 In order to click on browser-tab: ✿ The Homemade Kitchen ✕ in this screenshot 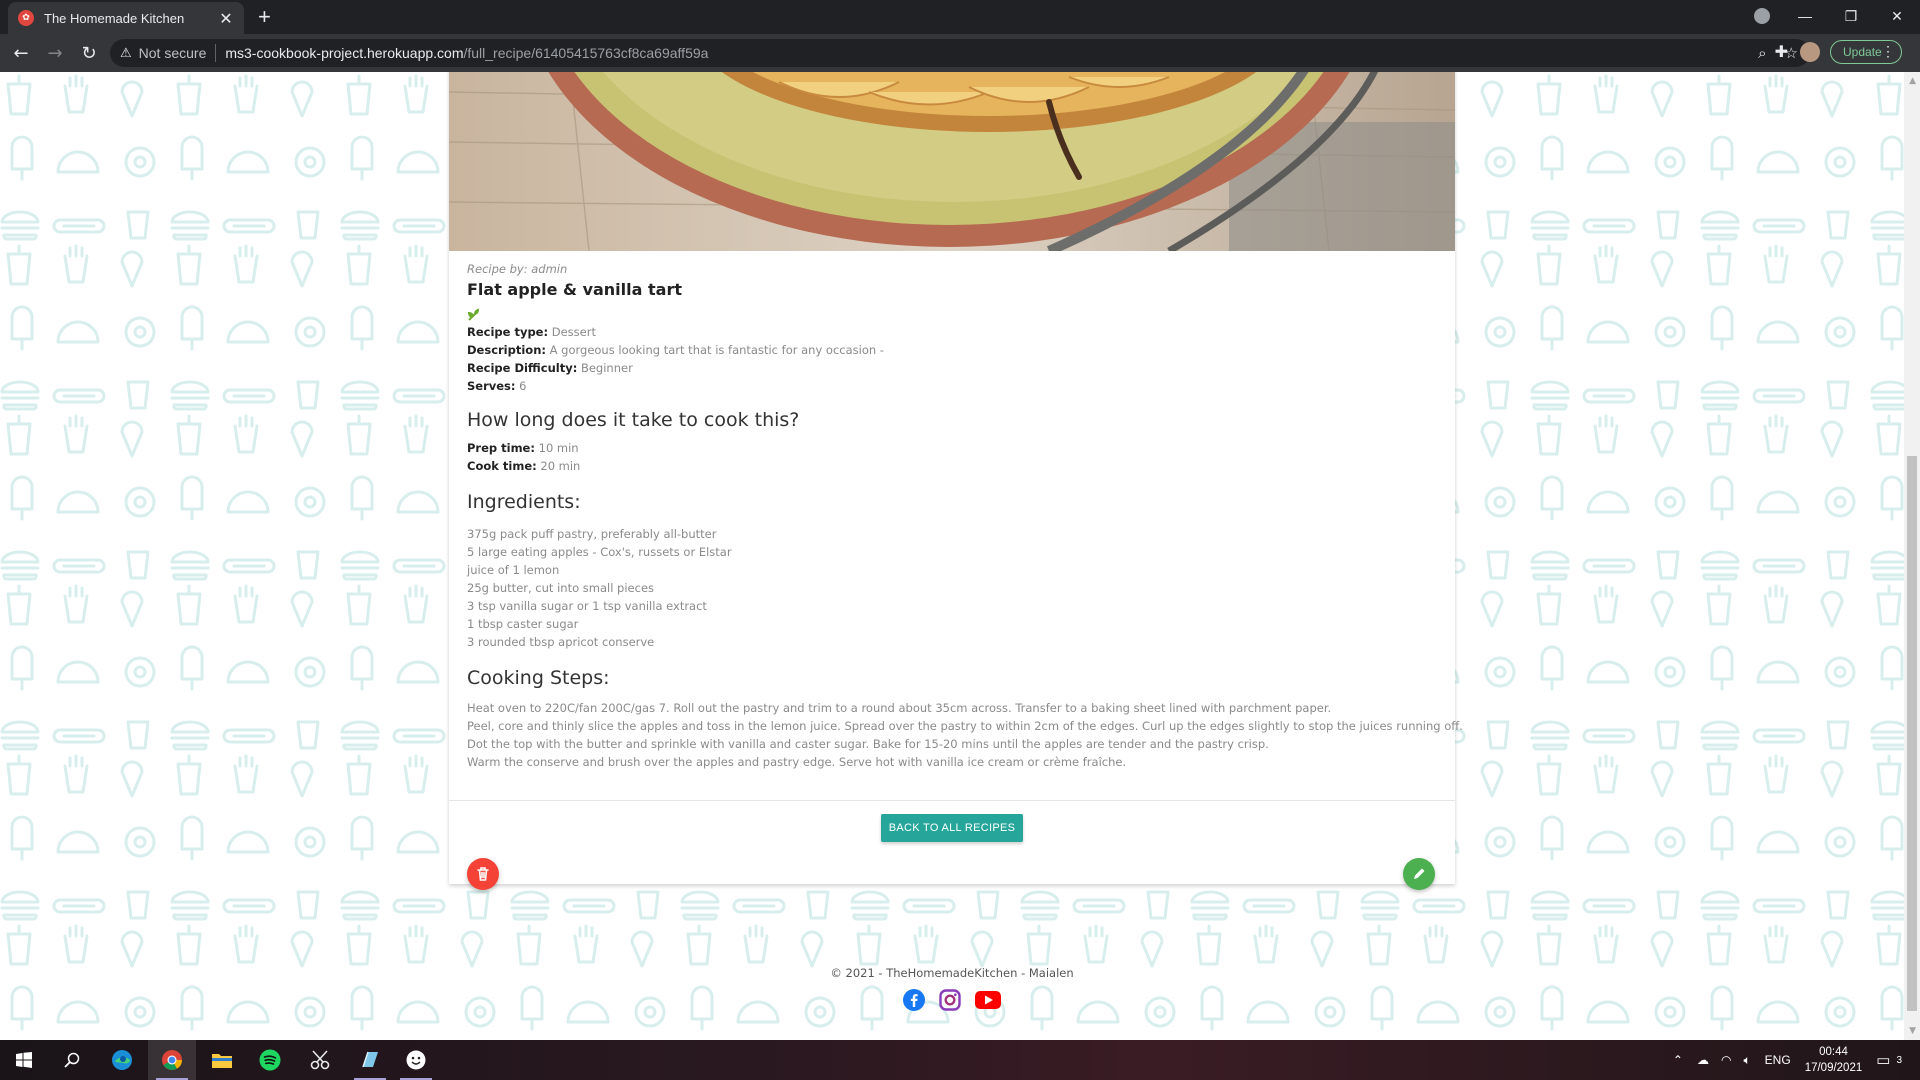, I will do `click(126, 18)`.